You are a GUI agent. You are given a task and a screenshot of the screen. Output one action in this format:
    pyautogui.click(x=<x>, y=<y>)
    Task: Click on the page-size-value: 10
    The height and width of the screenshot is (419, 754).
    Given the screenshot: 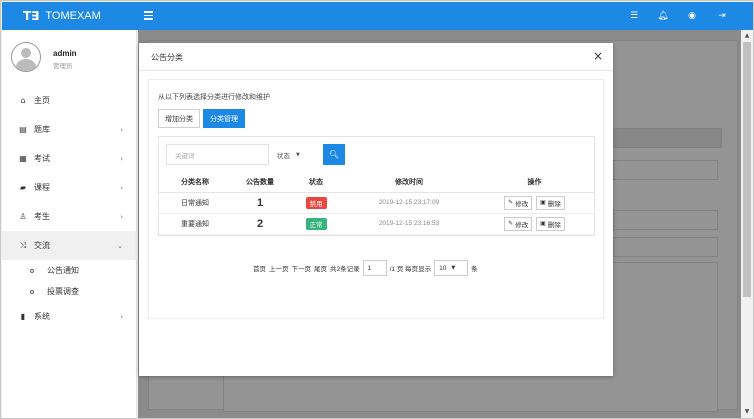 What is the action you would take?
    pyautogui.click(x=443, y=268)
    